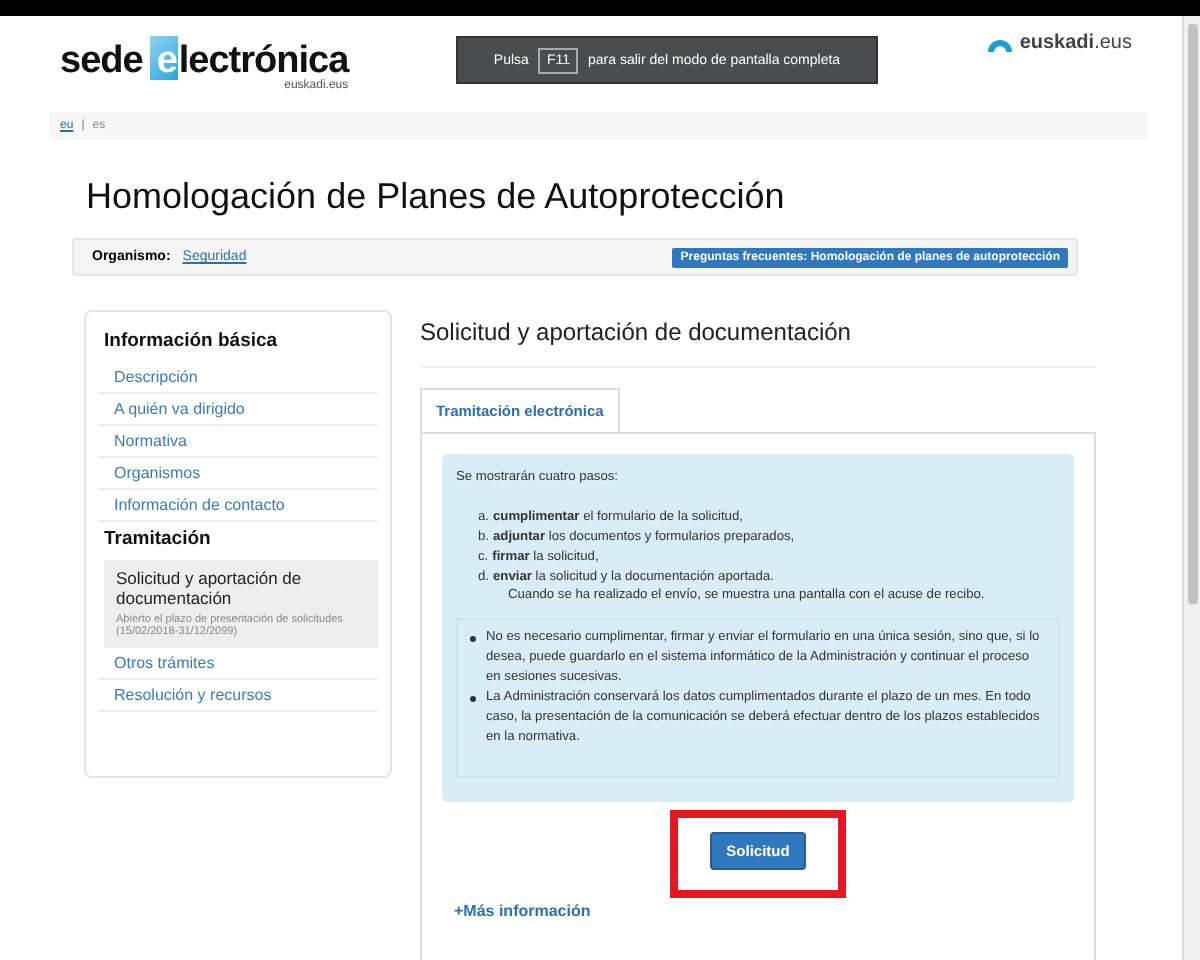 This screenshot has width=1200, height=960. What do you see at coordinates (238, 378) in the screenshot?
I see `sidebar-item: Descripción` at bounding box center [238, 378].